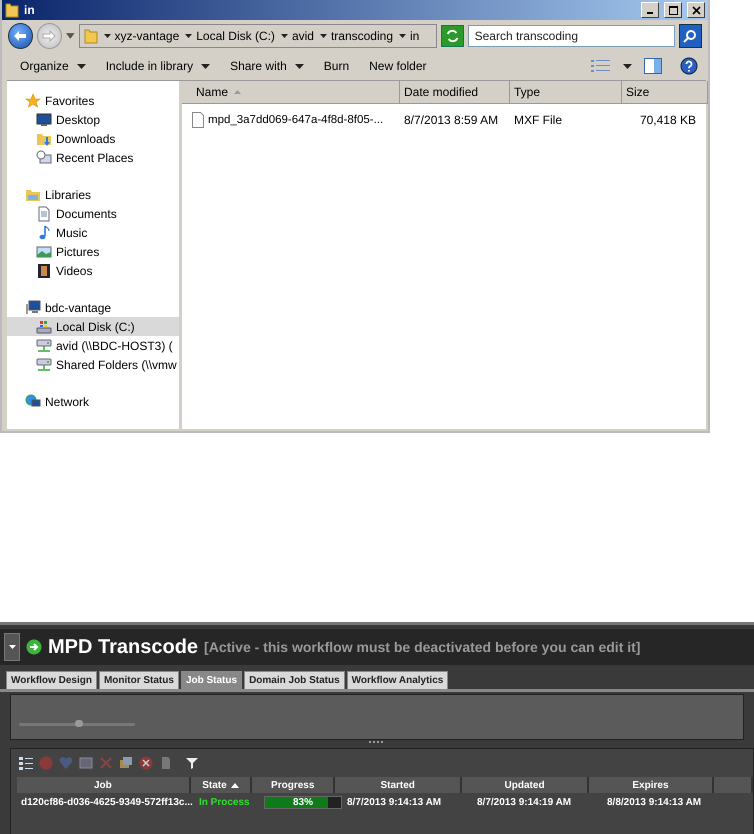 The width and height of the screenshot is (754, 834). What do you see at coordinates (422, 647) in the screenshot?
I see `workflow-status: [Active - this workflow must be deactivated before you can edit it]` at bounding box center [422, 647].